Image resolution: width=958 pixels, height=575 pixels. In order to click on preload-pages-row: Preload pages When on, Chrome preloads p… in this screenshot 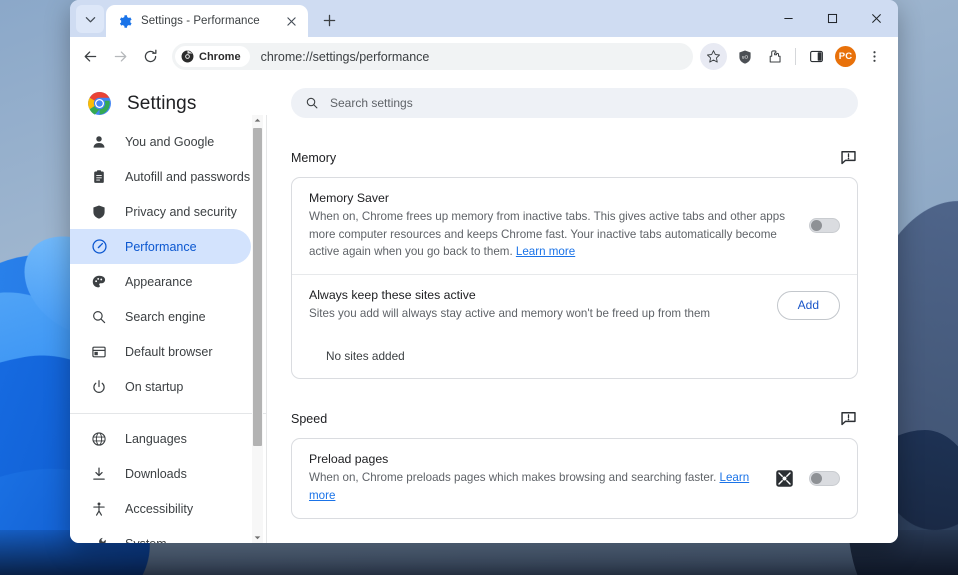, I will do `click(574, 478)`.